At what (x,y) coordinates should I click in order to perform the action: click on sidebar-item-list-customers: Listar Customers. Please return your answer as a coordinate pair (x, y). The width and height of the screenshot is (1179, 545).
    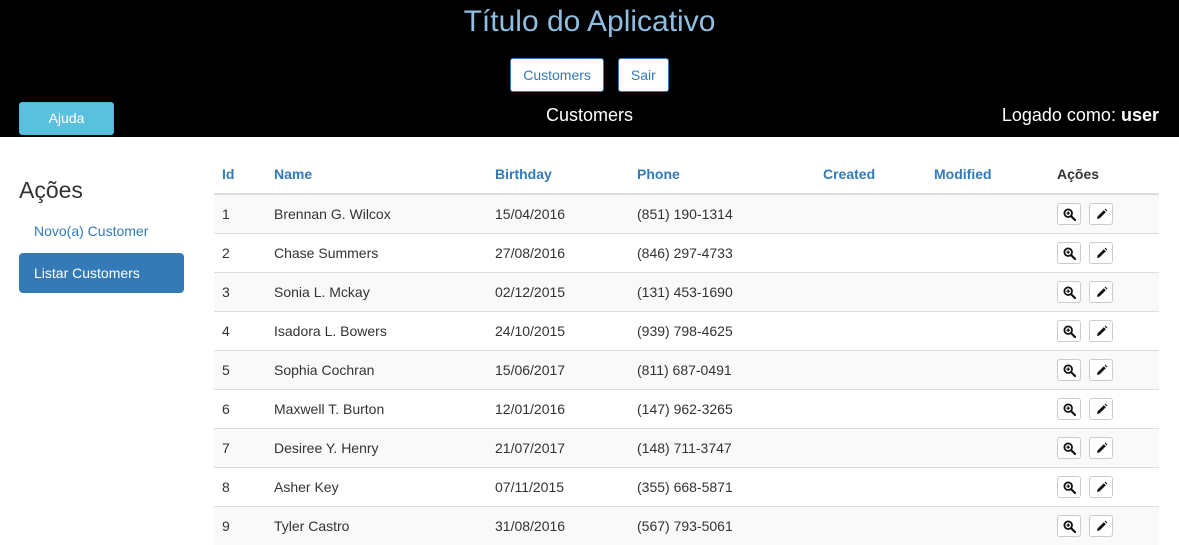
    Looking at the image, I should click on (101, 273).